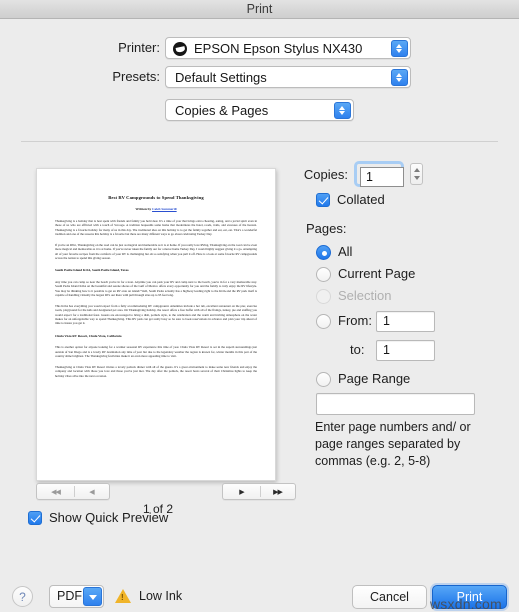 The height and width of the screenshot is (612, 519). Describe the element at coordinates (136, 76) in the screenshot. I see `presets-label: Presets:` at that location.